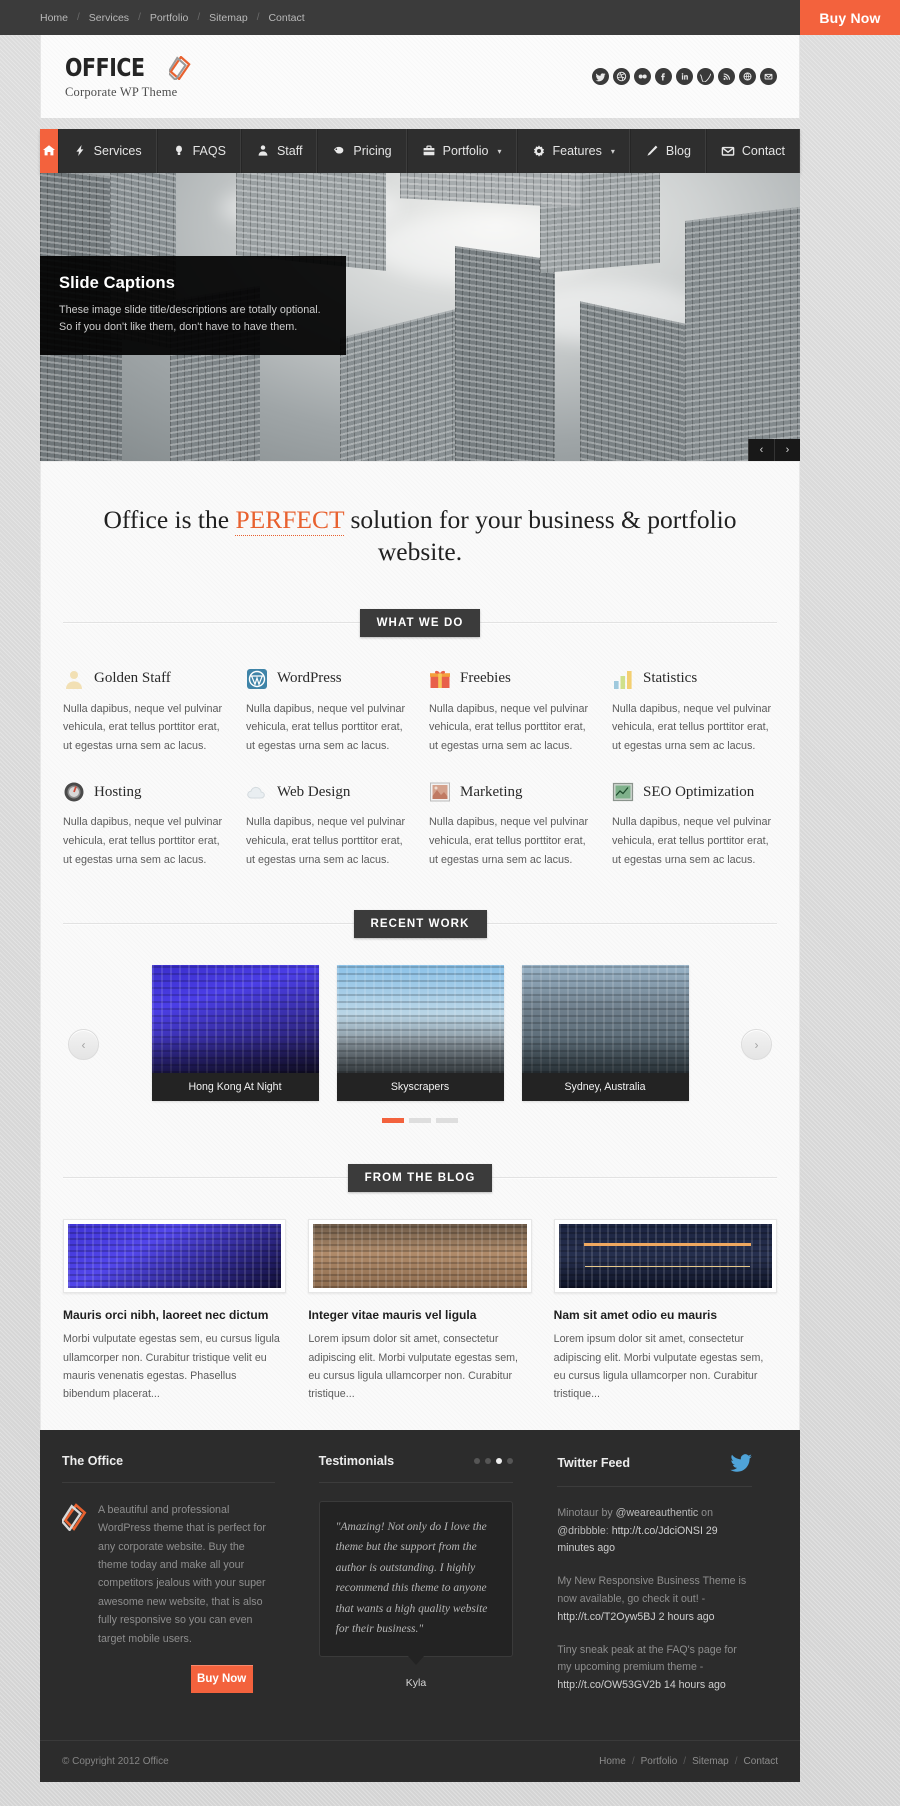 The image size is (900, 1806). What do you see at coordinates (756, 1045) in the screenshot?
I see `carousel-next-button: ›` at bounding box center [756, 1045].